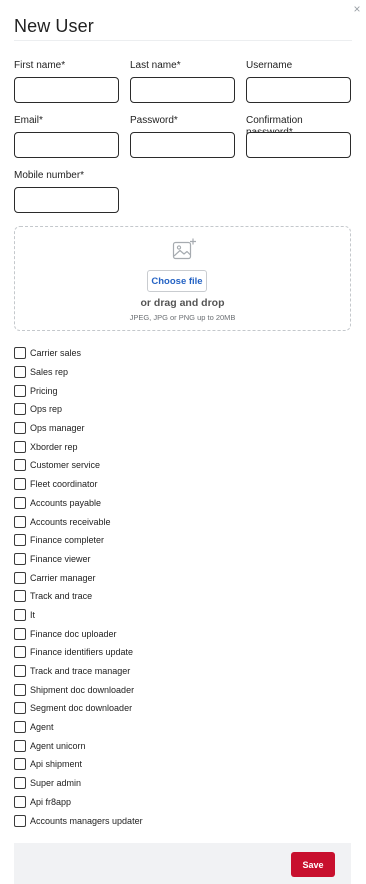  What do you see at coordinates (78, 521) in the screenshot?
I see `role-item: Accounts receivable` at bounding box center [78, 521].